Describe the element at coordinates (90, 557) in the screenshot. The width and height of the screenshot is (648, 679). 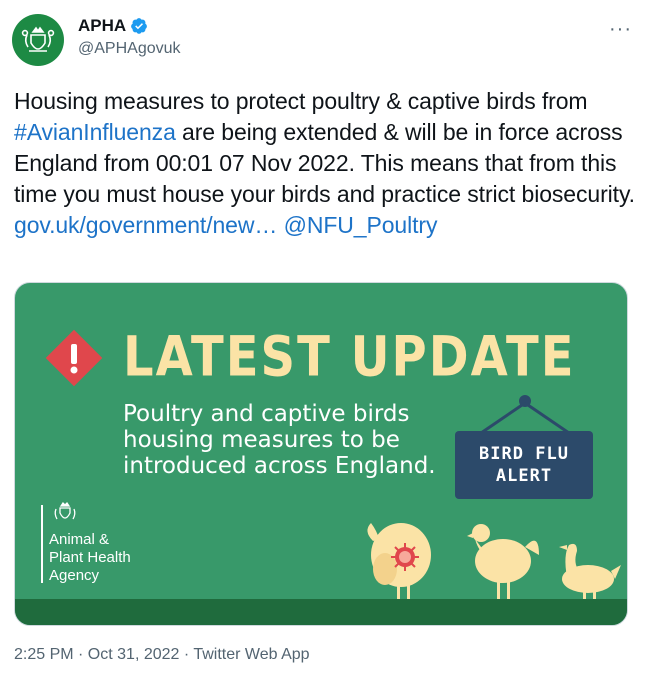
I see `logo-line-2: Plant Health` at that location.